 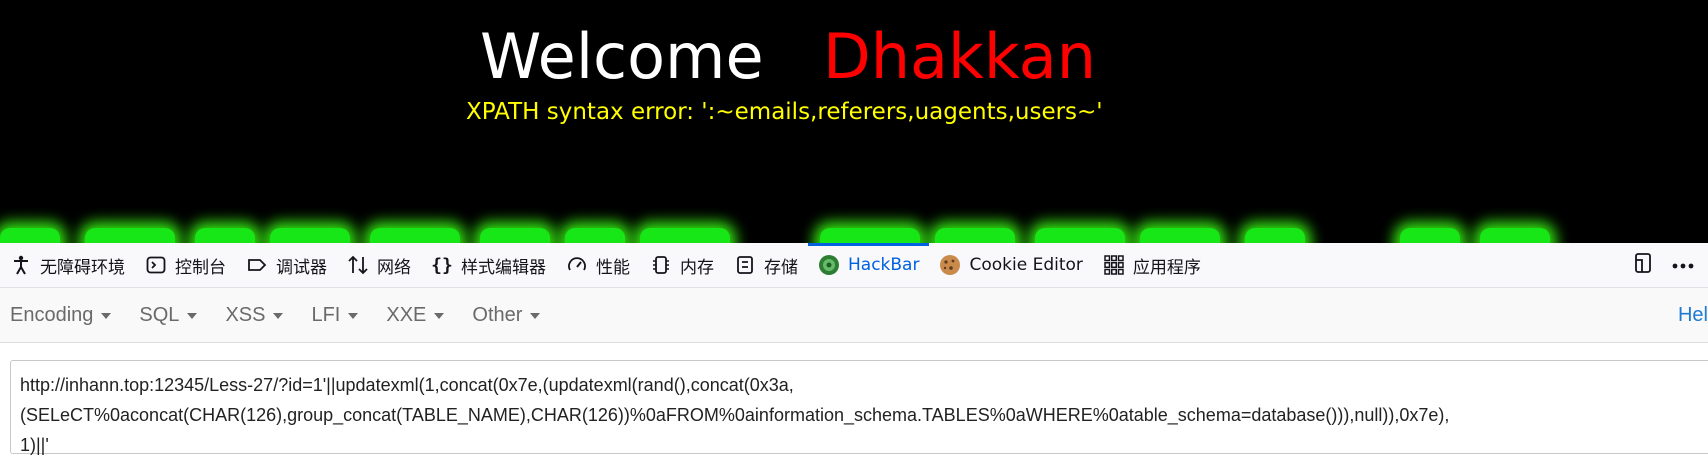 I want to click on debugger-icon, so click(x=257, y=265).